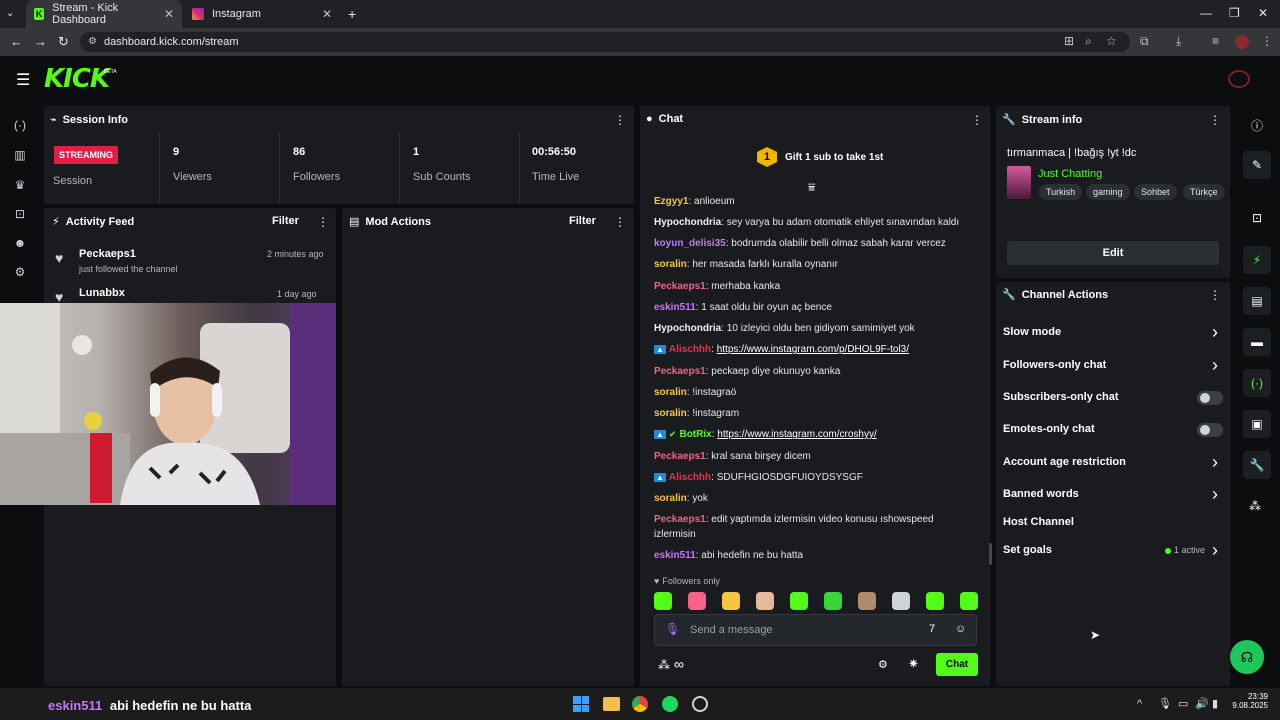  What do you see at coordinates (1202, 703) in the screenshot?
I see `tray-volume-icon: 🔊` at bounding box center [1202, 703].